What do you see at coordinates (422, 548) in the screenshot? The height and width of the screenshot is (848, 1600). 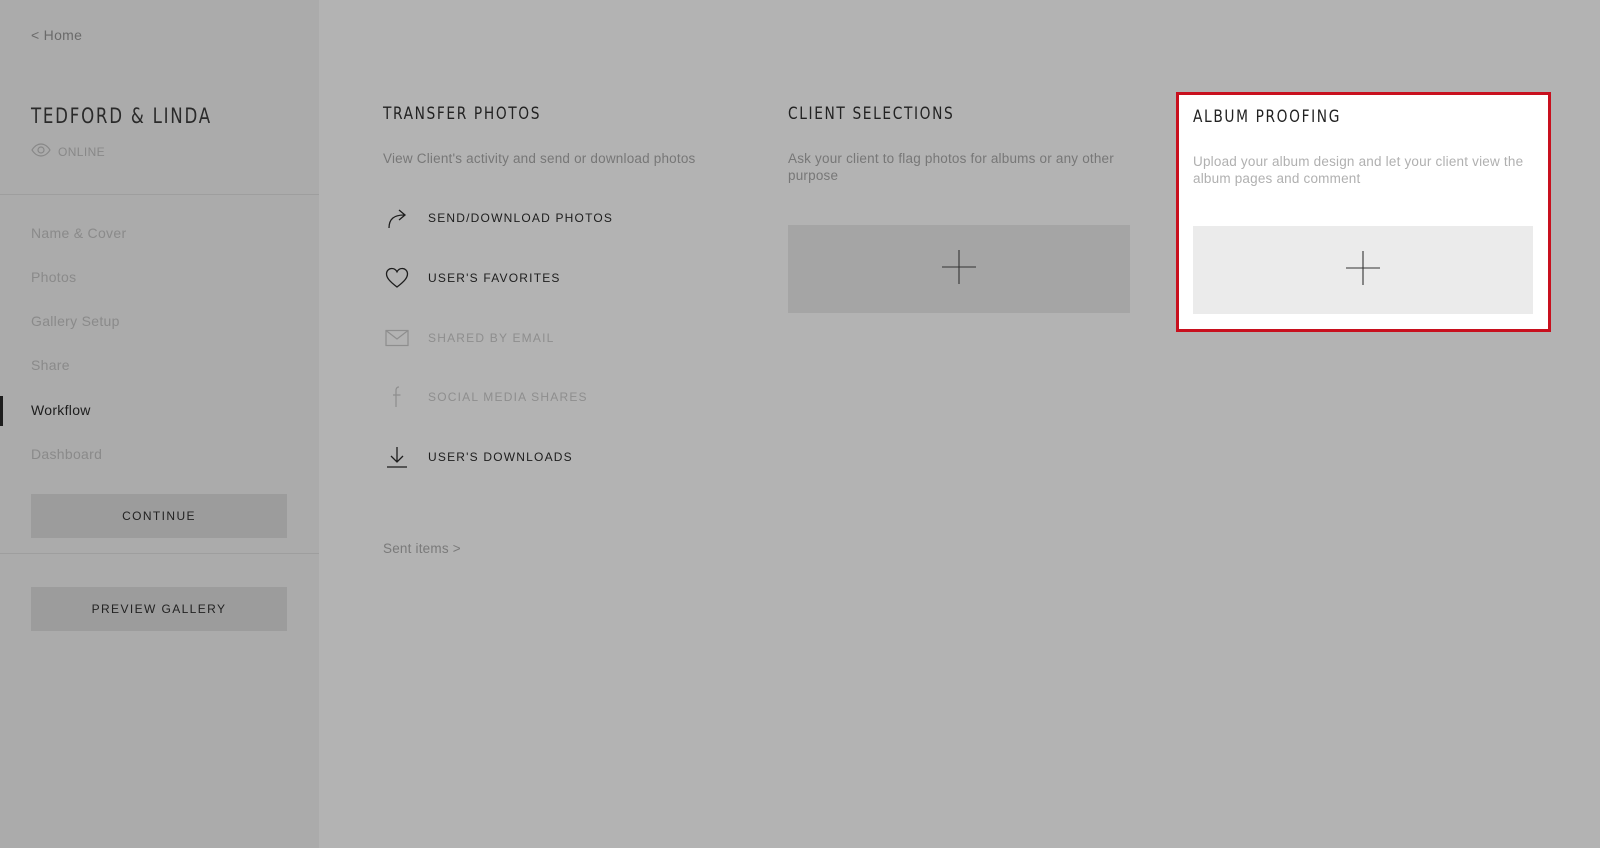 I see `sent-items-link: Sent items >` at bounding box center [422, 548].